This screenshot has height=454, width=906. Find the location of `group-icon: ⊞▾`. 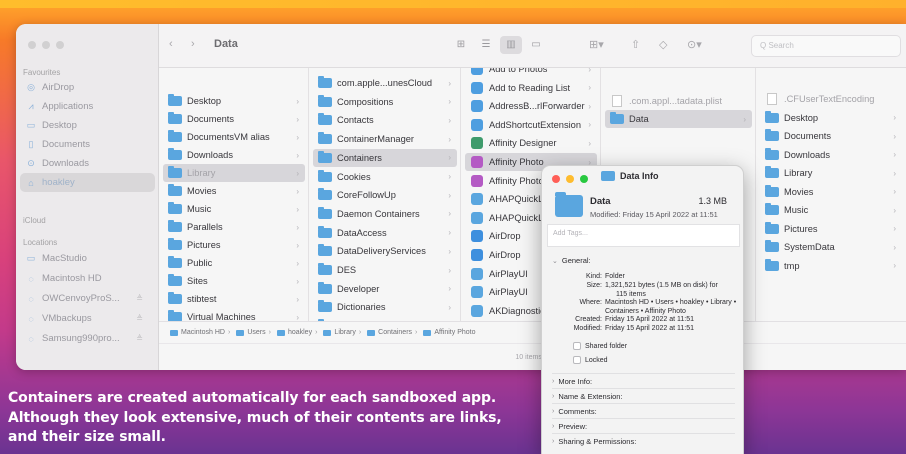

group-icon: ⊞▾ is located at coordinates (596, 44).